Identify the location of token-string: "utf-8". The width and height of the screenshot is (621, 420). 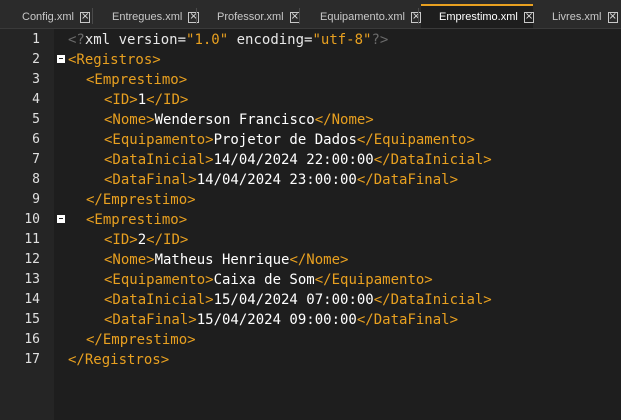
(342, 40).